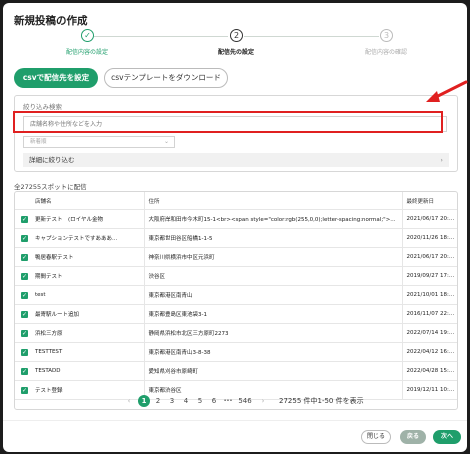  Describe the element at coordinates (87, 35) in the screenshot. I see `step-1-check-icon: ✓` at that location.